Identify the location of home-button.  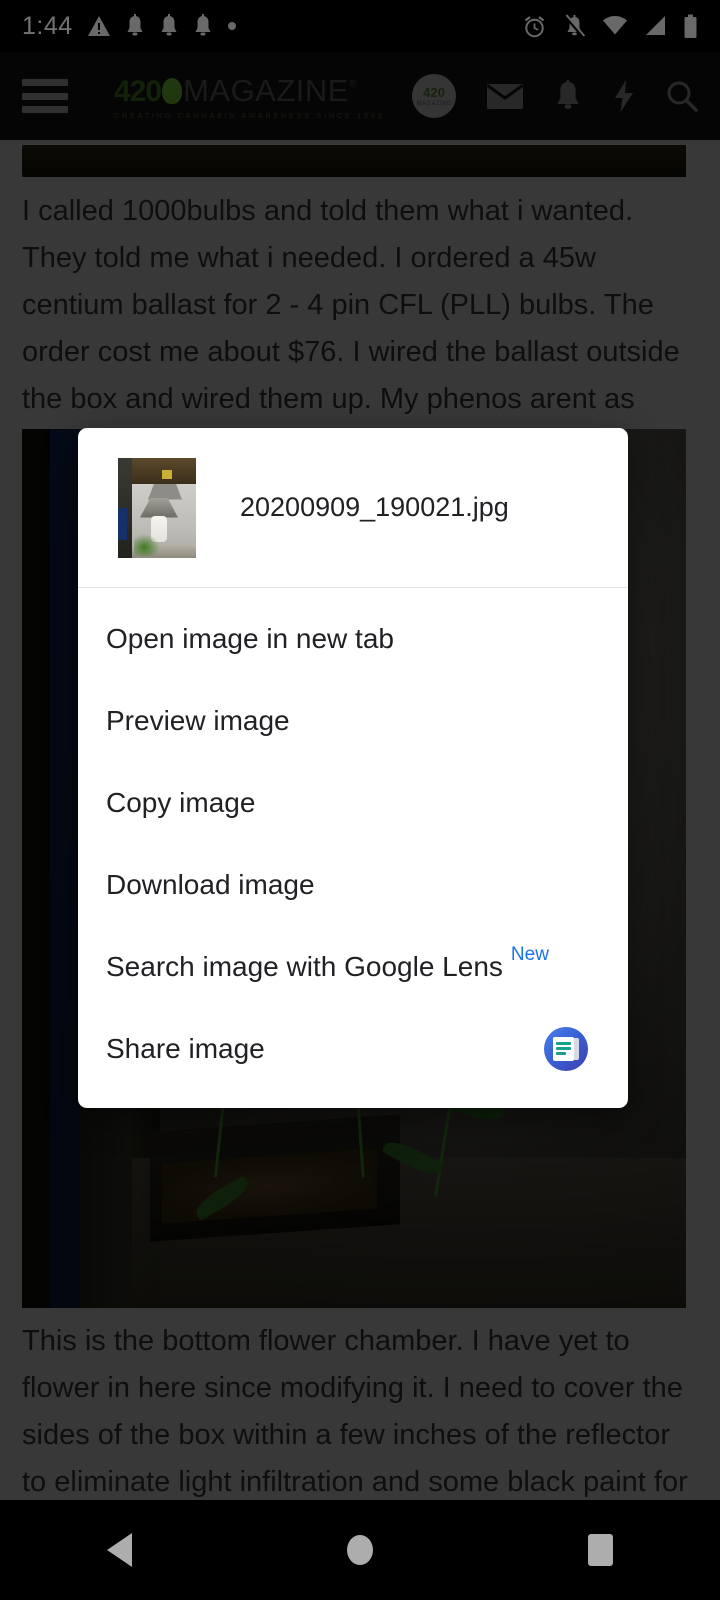
(359, 1550).